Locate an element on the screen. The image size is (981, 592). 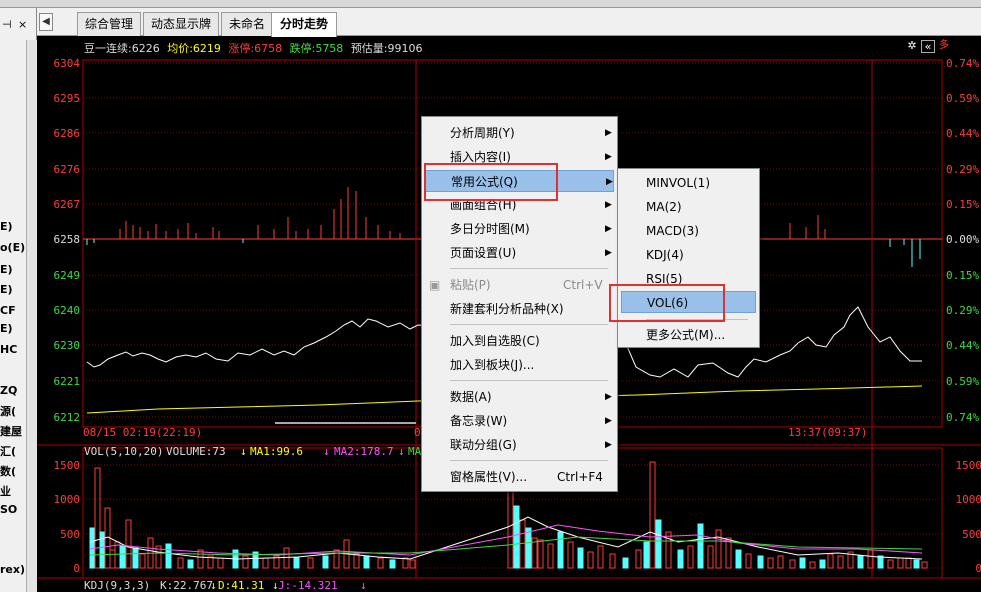
kdj-header-j: J:-14.321 is located at coordinates (308, 585).